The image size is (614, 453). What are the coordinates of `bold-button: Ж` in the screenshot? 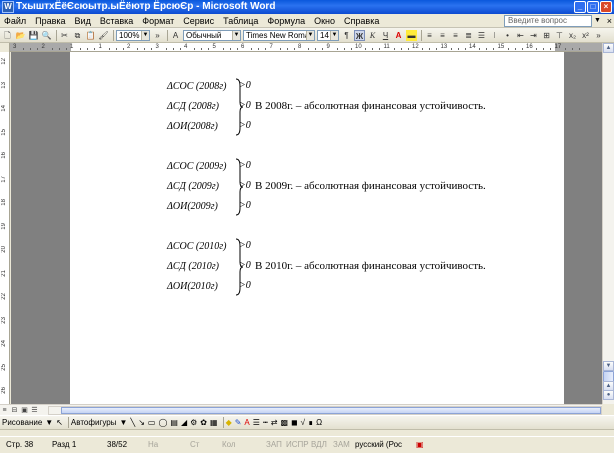 It's located at (359, 35).